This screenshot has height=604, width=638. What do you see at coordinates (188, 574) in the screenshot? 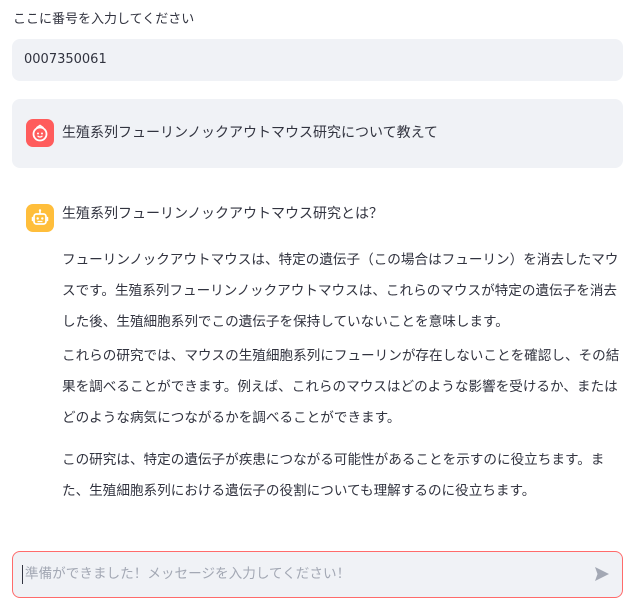
I see `chat-input-placeholder: 準備ができました！メッセージを入力してください！` at bounding box center [188, 574].